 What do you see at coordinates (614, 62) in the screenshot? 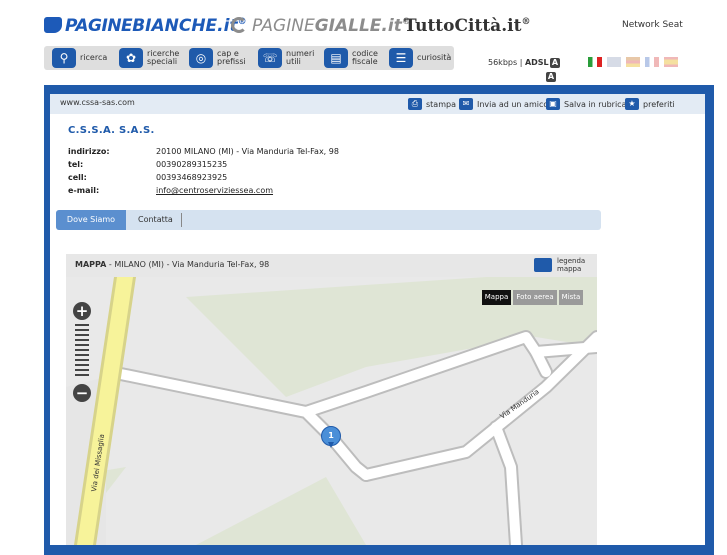
I see `flag-en-icon` at bounding box center [614, 62].